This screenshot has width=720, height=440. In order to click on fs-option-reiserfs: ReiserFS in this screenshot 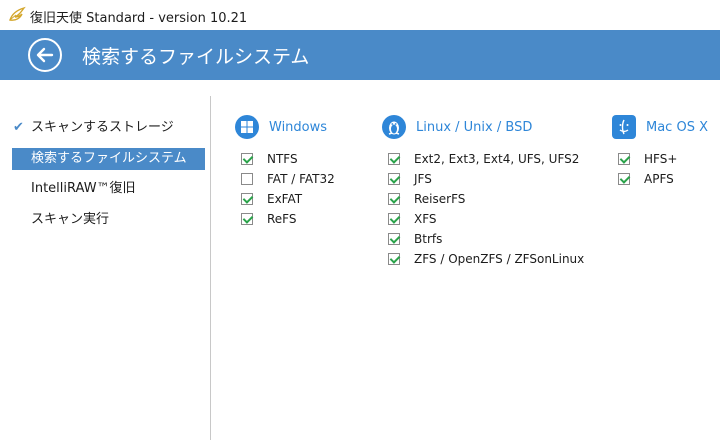, I will do `click(426, 199)`.